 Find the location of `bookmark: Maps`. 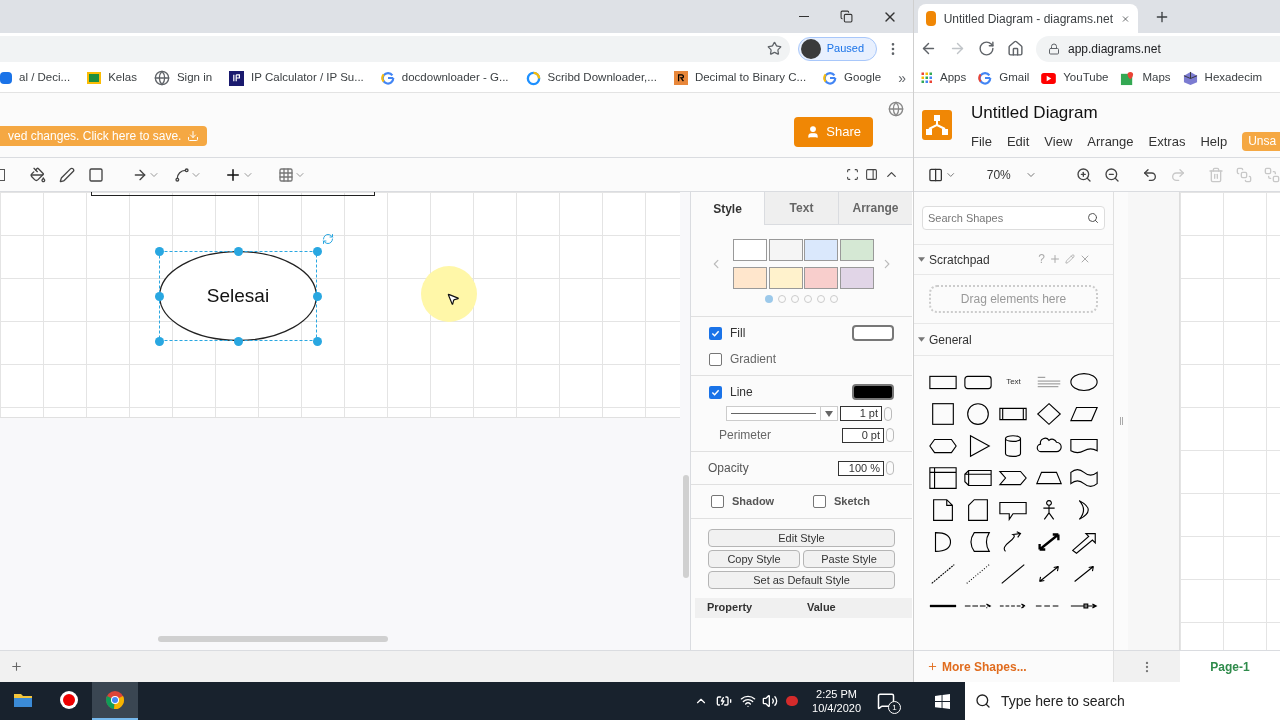

bookmark: Maps is located at coordinates (1145, 78).